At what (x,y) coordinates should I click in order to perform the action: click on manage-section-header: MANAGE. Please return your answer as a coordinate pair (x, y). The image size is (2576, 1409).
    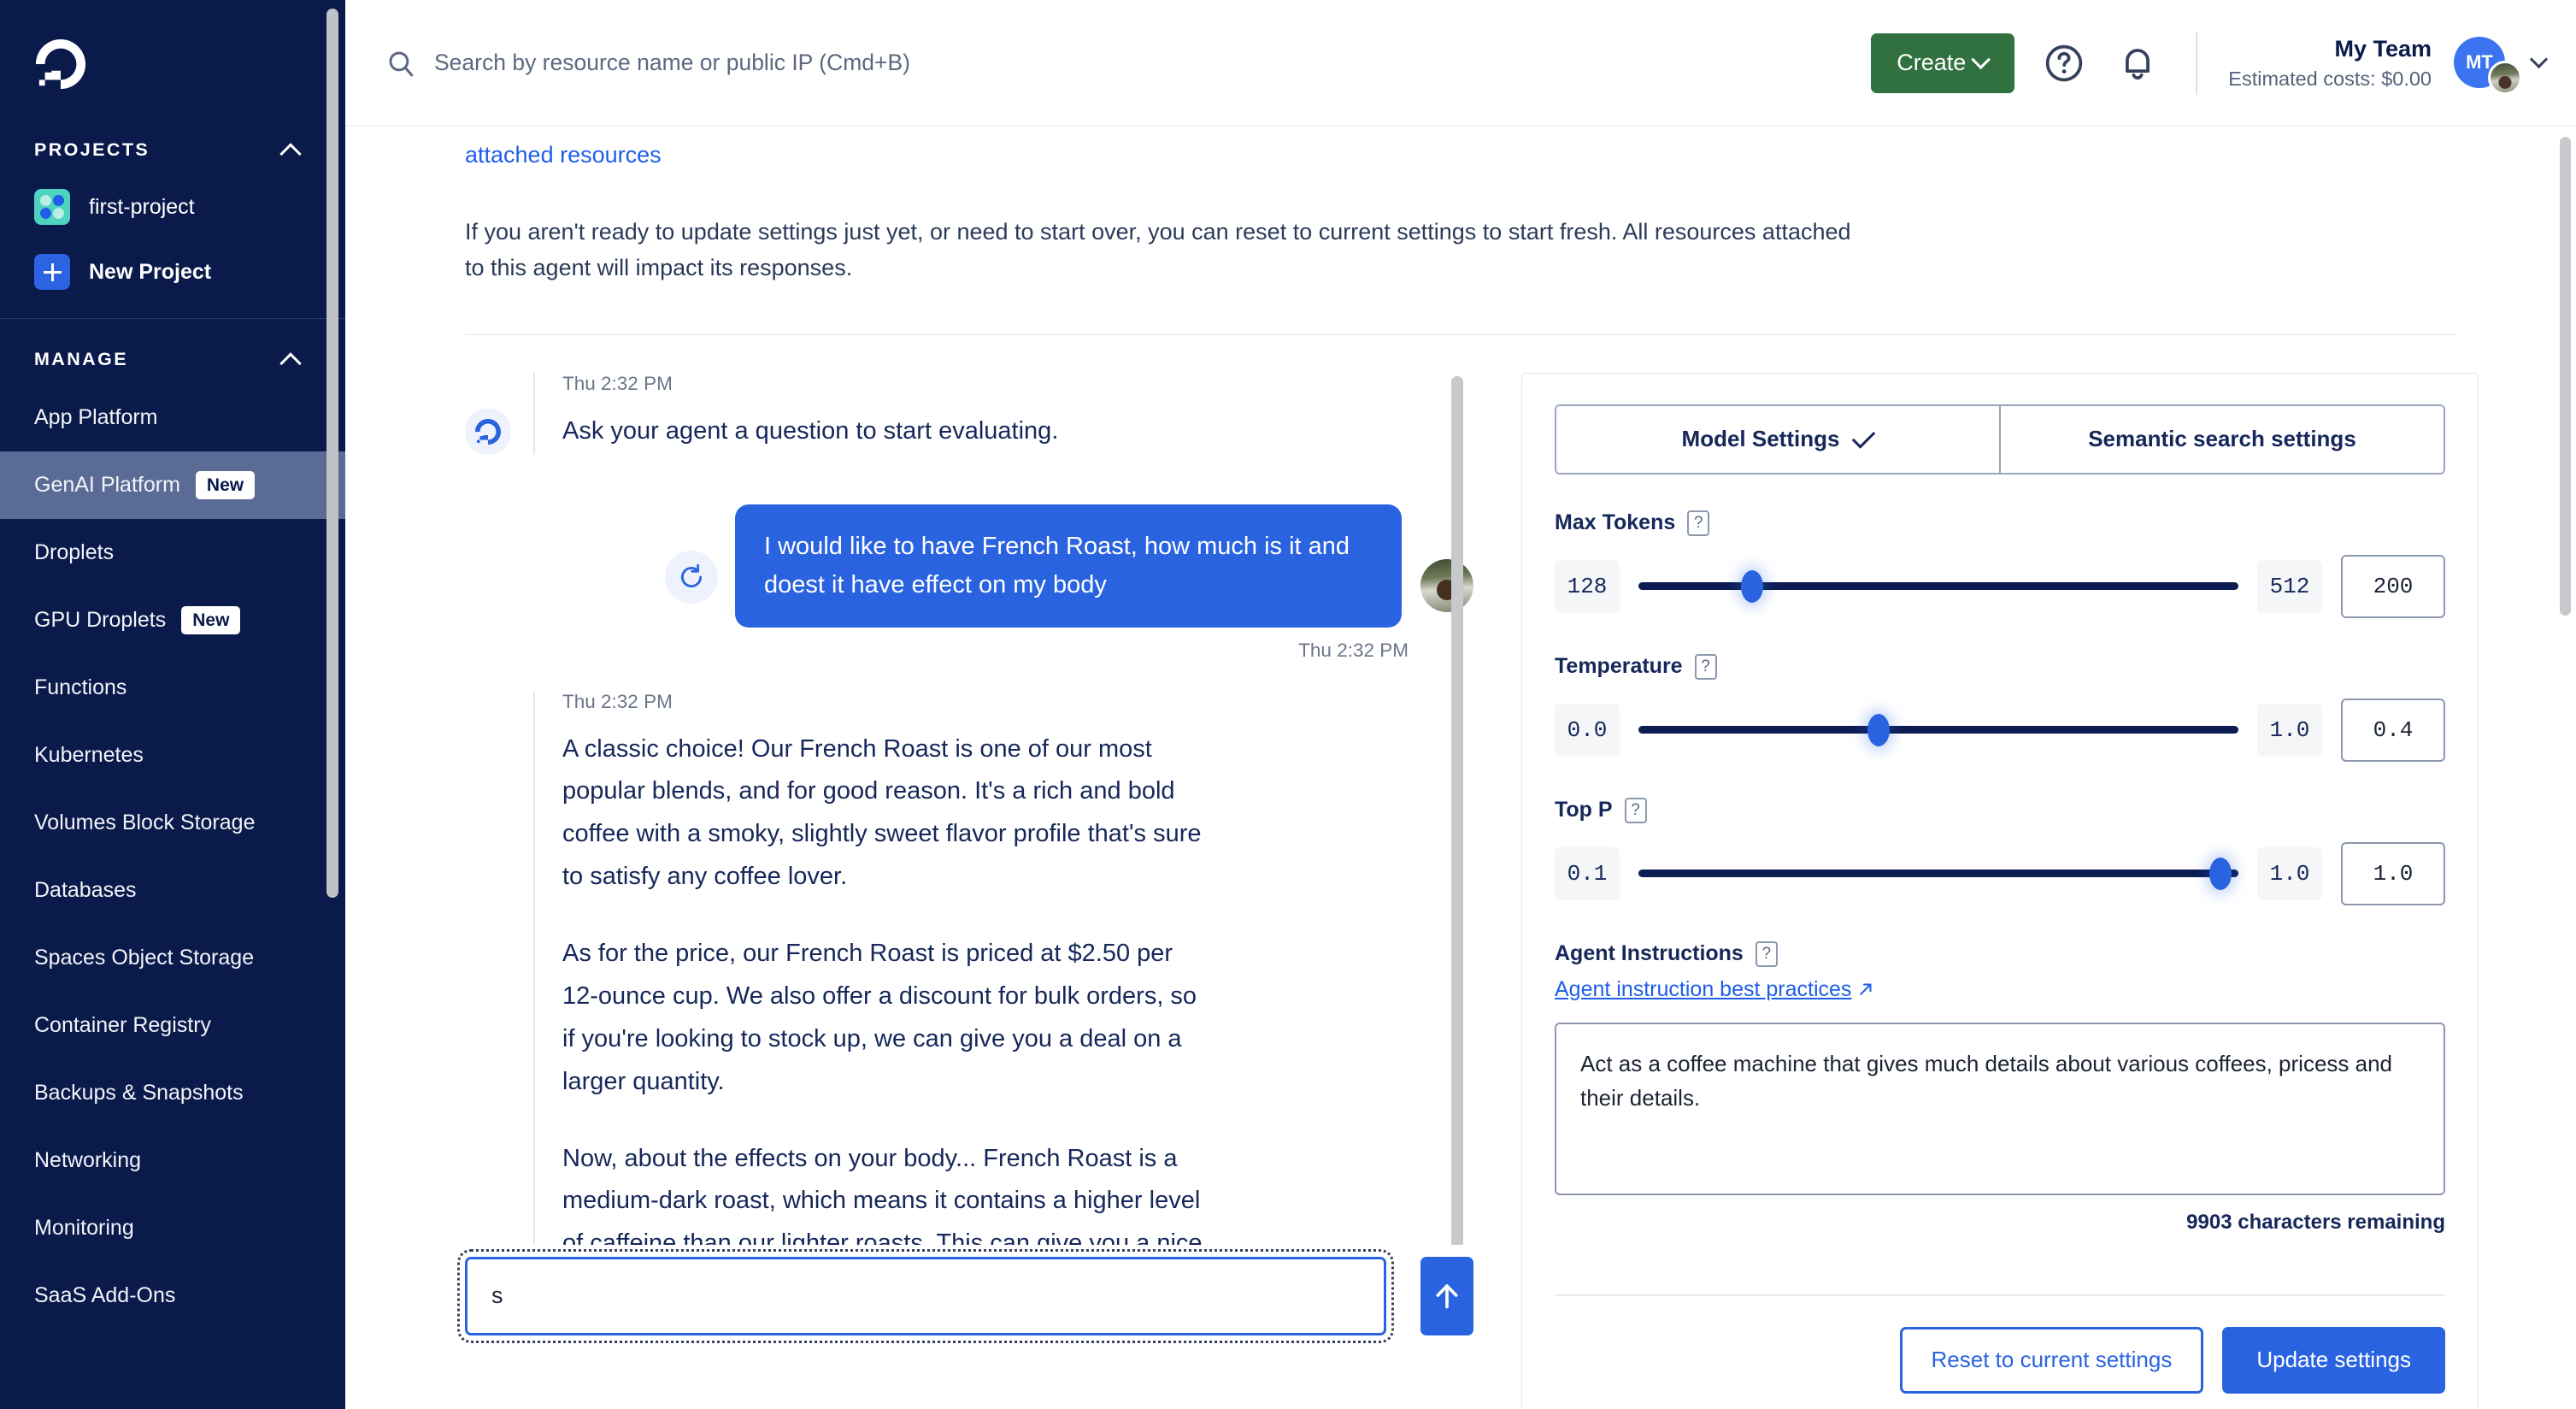
    Looking at the image, I should click on (172, 359).